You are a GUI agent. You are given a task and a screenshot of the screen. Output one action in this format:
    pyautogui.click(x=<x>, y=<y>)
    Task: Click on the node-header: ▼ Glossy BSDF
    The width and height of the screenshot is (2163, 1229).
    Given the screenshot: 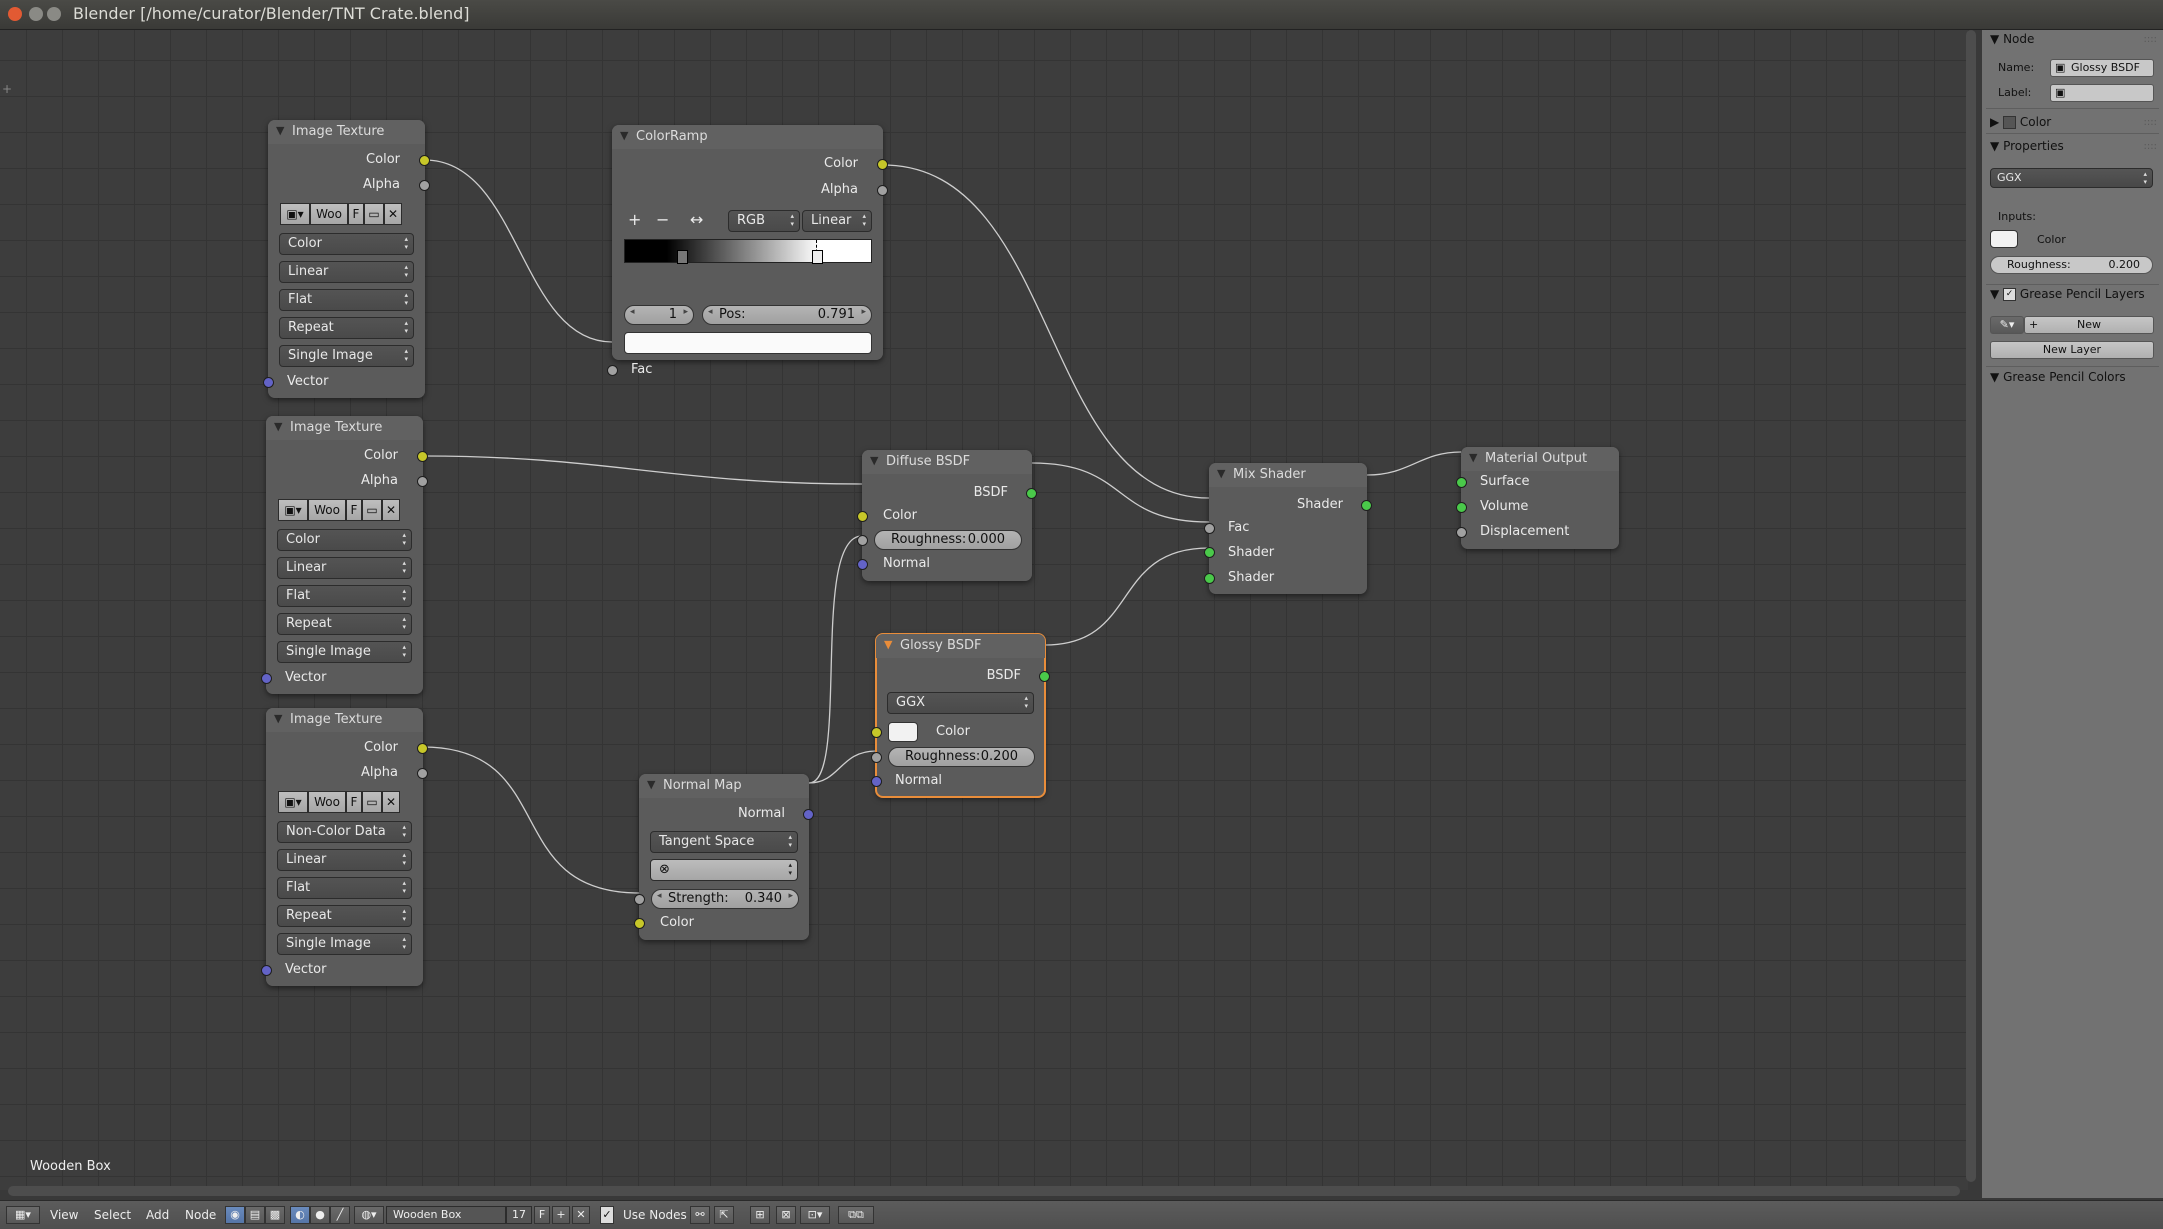 What is the action you would take?
    pyautogui.click(x=960, y=646)
    